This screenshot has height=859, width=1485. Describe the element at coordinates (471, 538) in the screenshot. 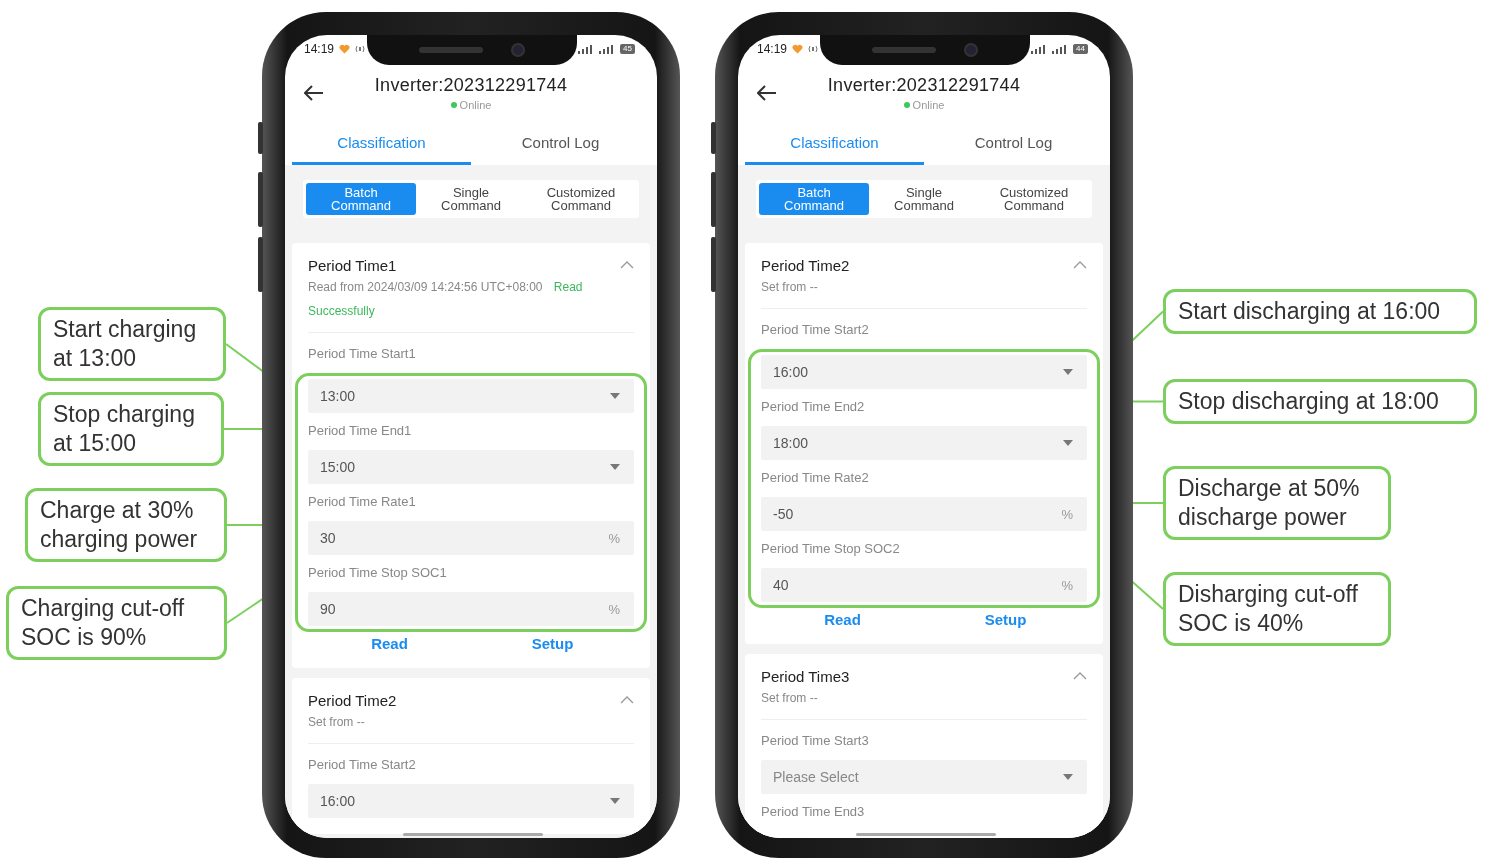

I see `number-field: 30 %` at that location.